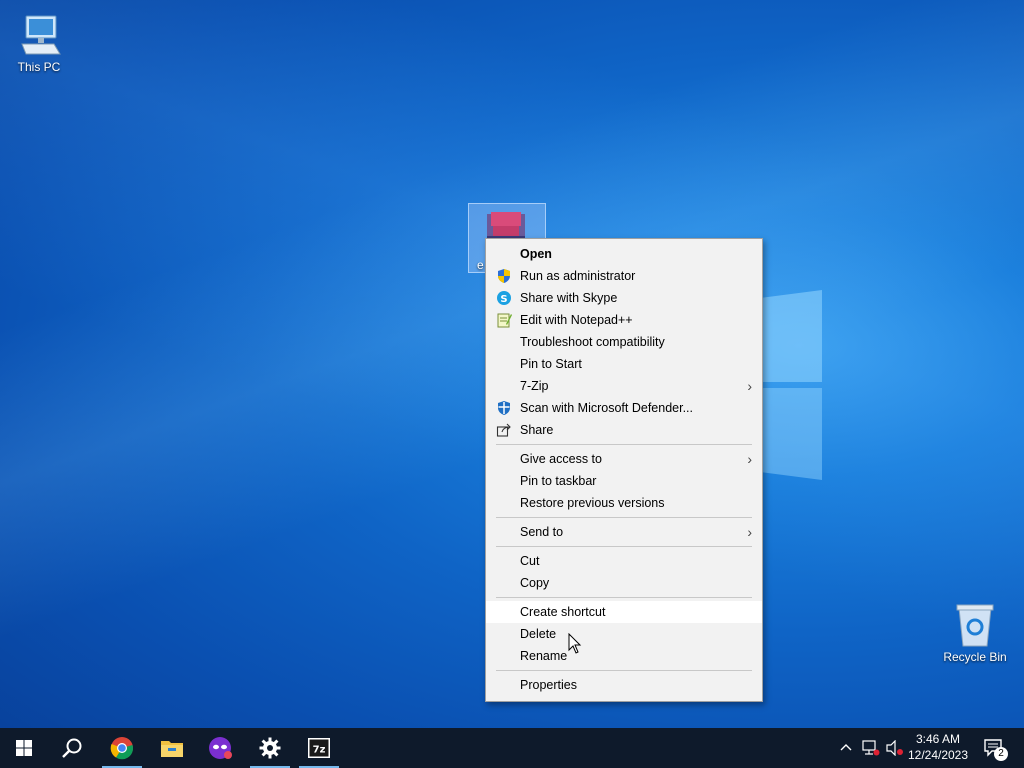  I want to click on wallpaper-windows-logo, so click(791, 385).